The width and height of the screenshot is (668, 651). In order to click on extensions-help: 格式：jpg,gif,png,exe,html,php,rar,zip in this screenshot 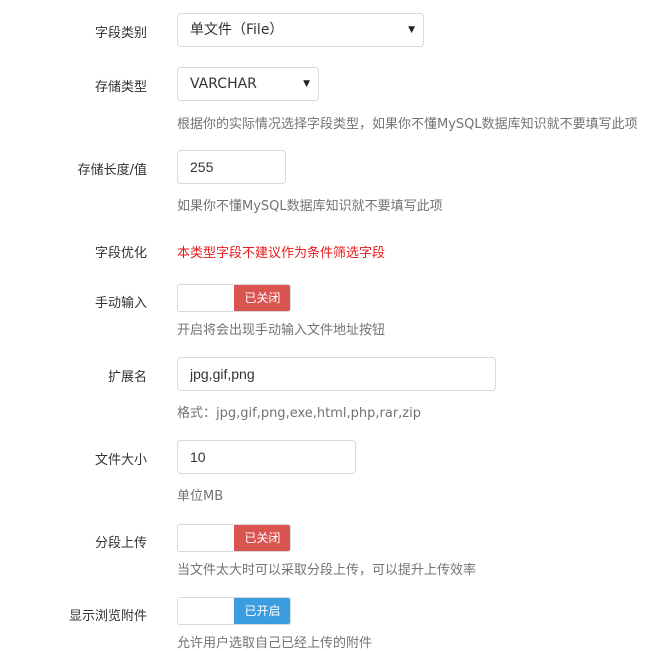, I will do `click(299, 413)`.